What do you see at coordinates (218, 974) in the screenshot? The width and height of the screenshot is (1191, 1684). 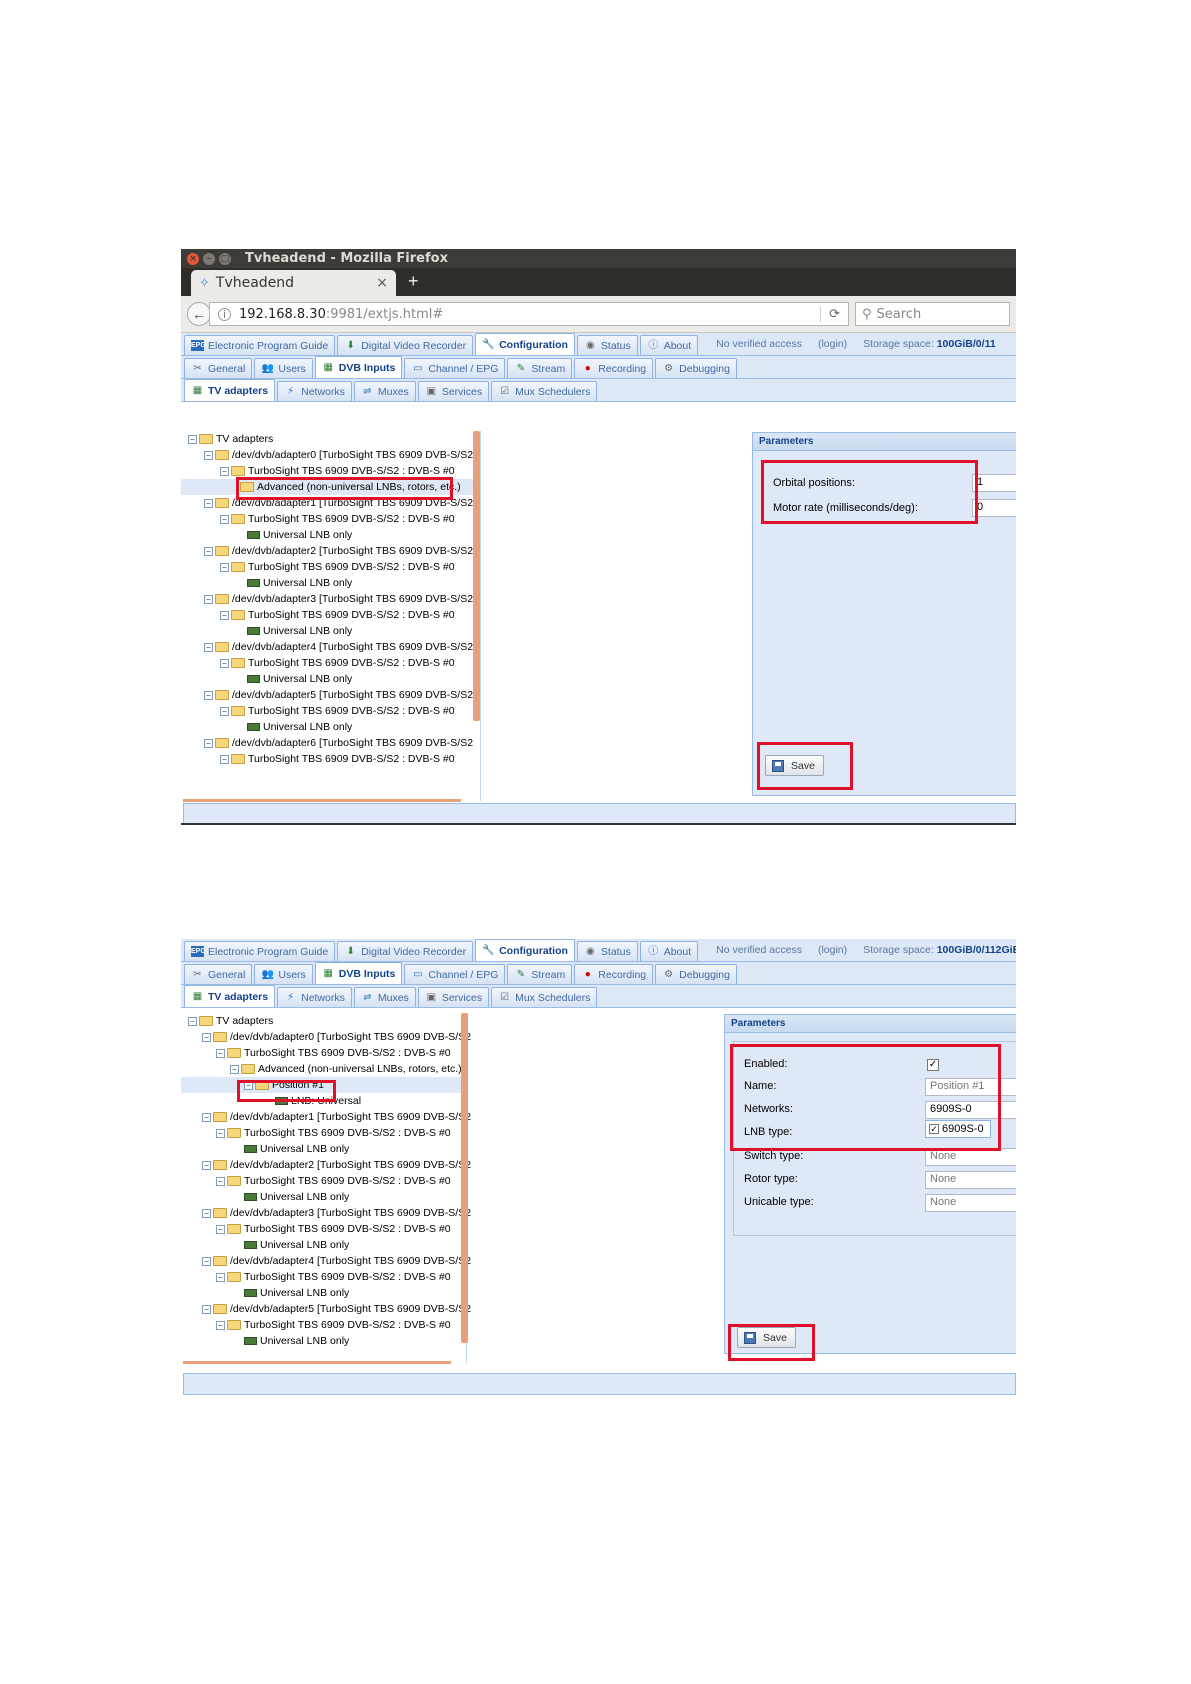 I see `tab-general: ✂ General` at bounding box center [218, 974].